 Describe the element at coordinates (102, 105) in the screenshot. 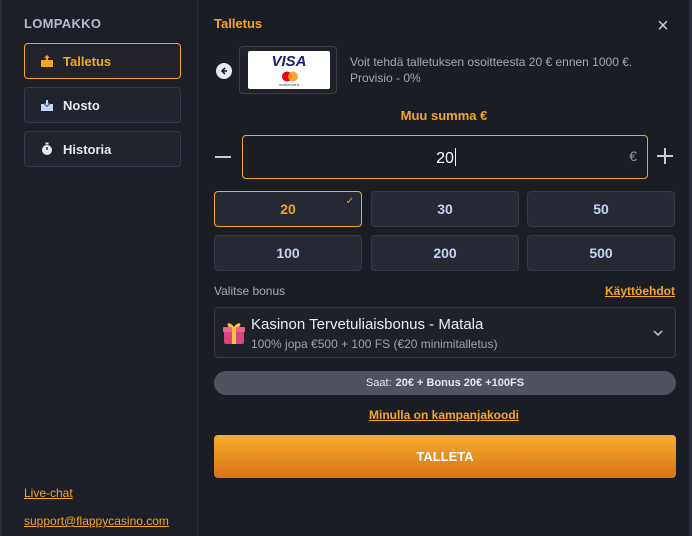

I see `sidebar-item-withdraw: Nosto` at that location.